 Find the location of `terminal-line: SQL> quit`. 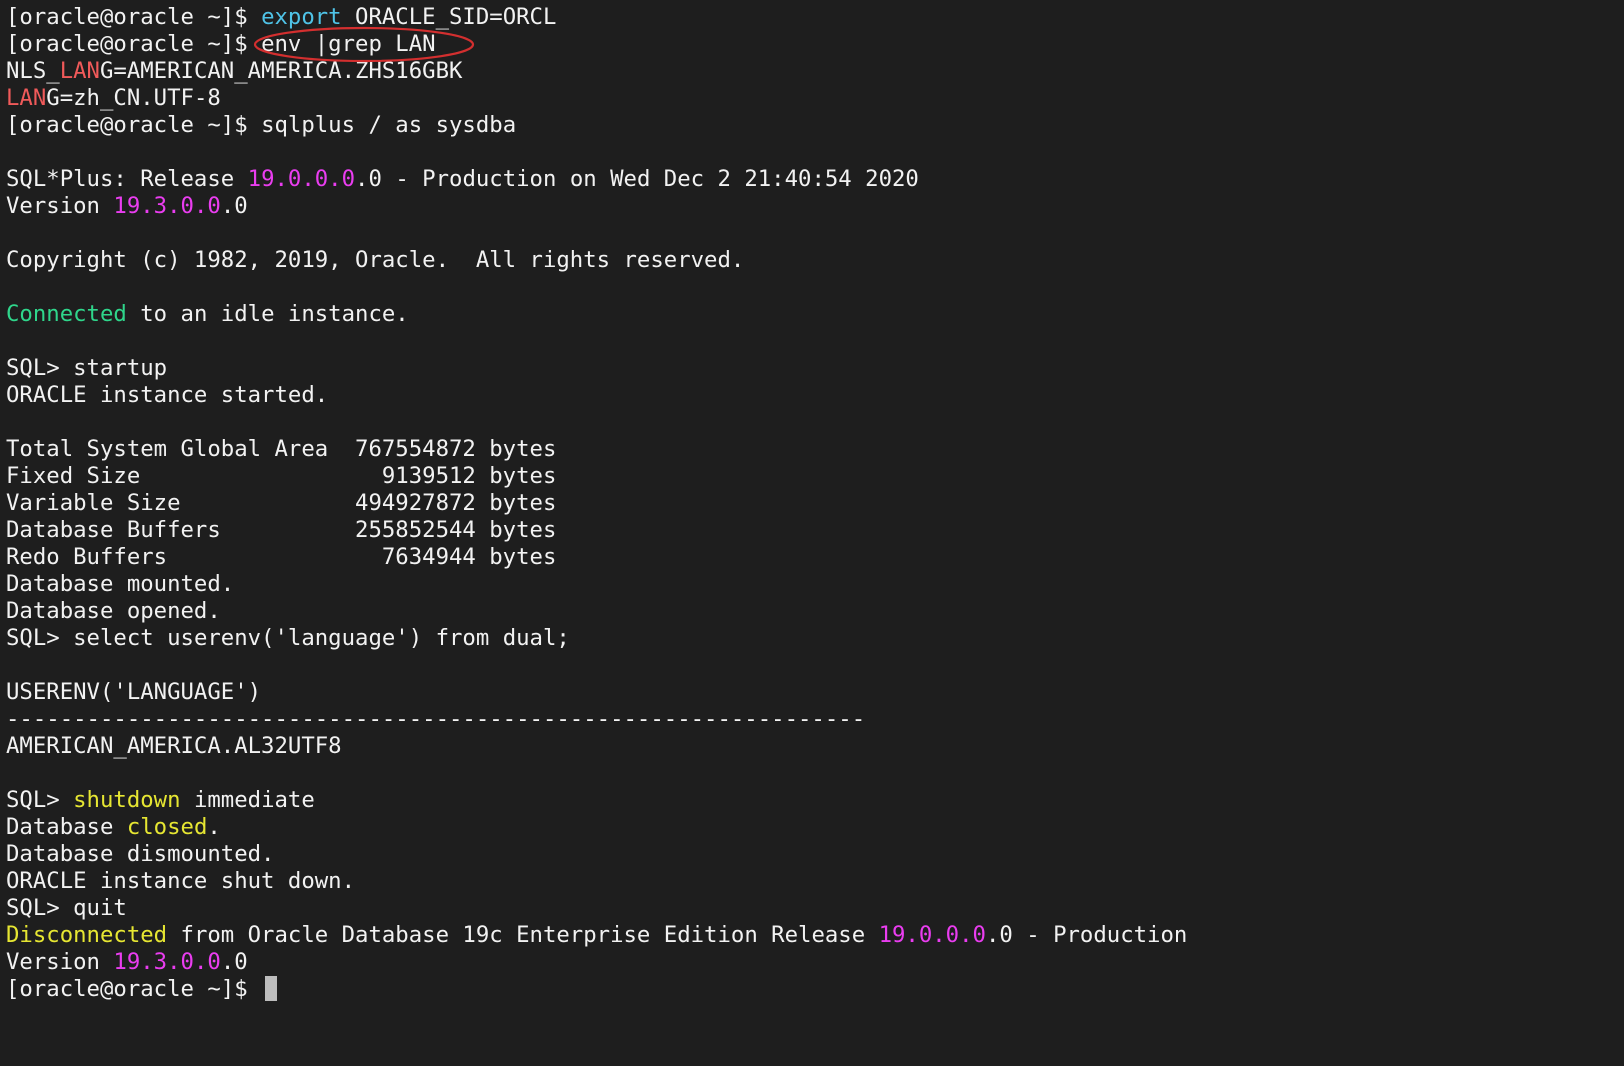

terminal-line: SQL> quit is located at coordinates (784, 908).